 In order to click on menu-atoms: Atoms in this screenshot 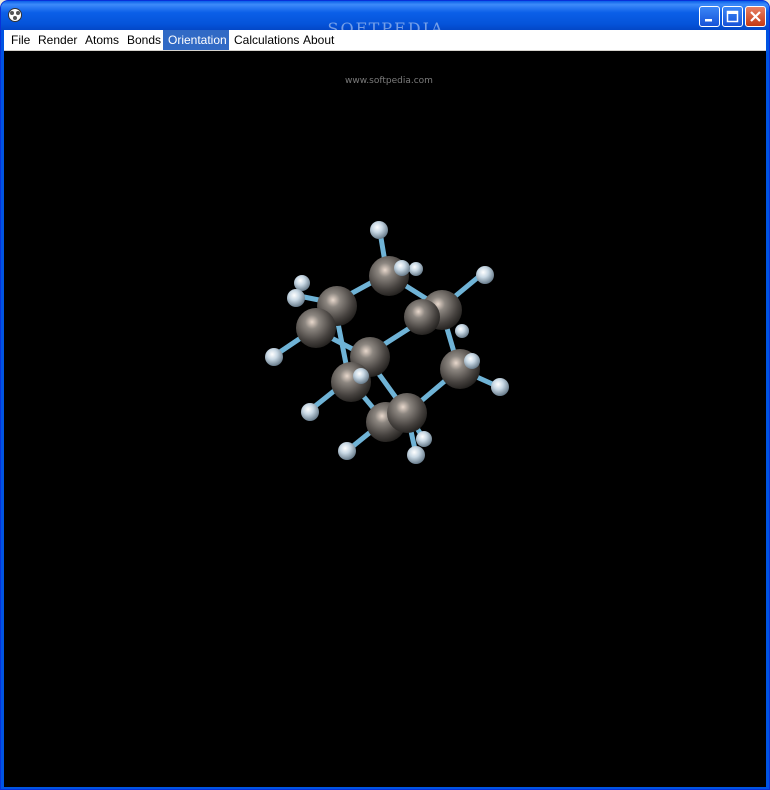, I will do `click(102, 40)`.